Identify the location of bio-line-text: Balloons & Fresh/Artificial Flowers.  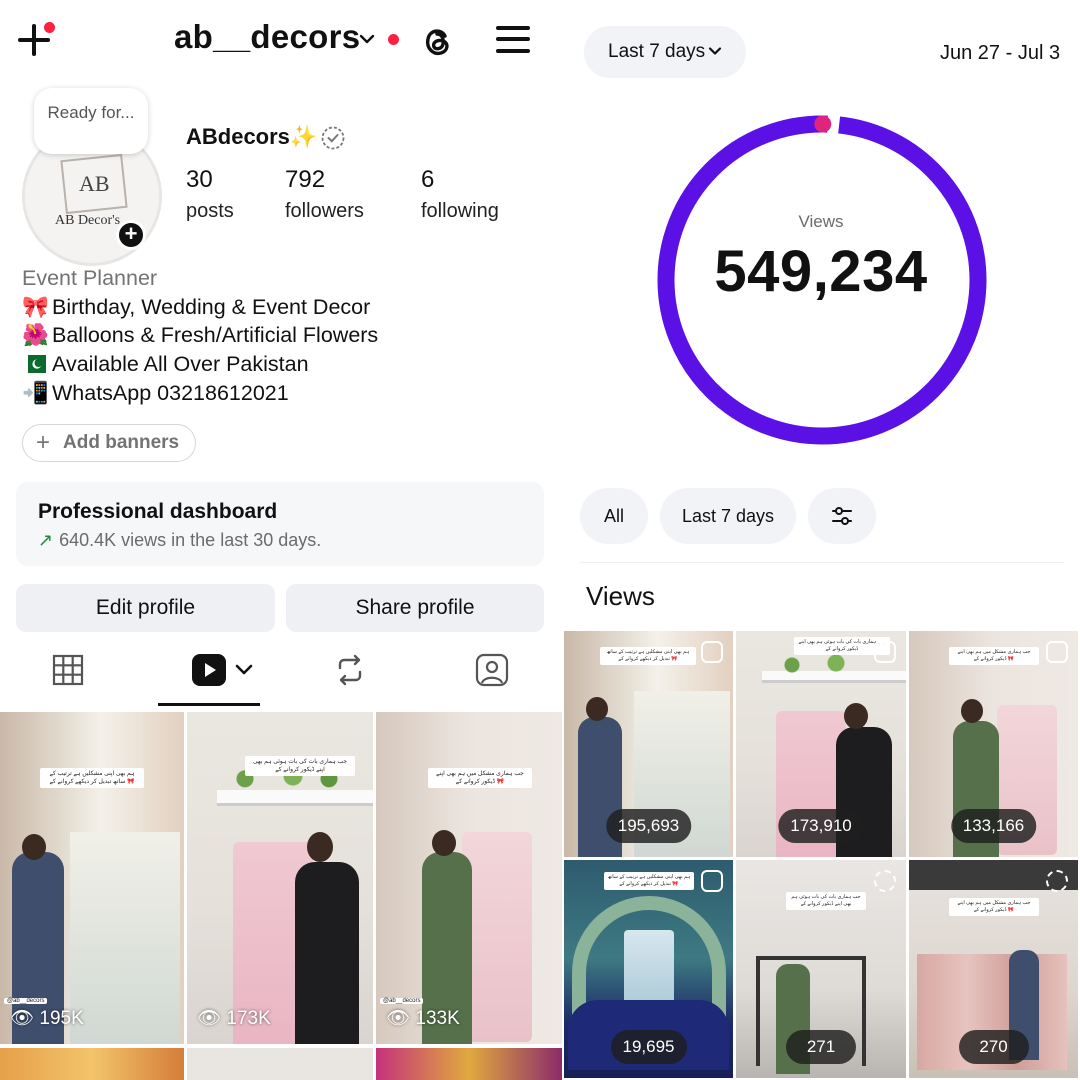
(215, 335).